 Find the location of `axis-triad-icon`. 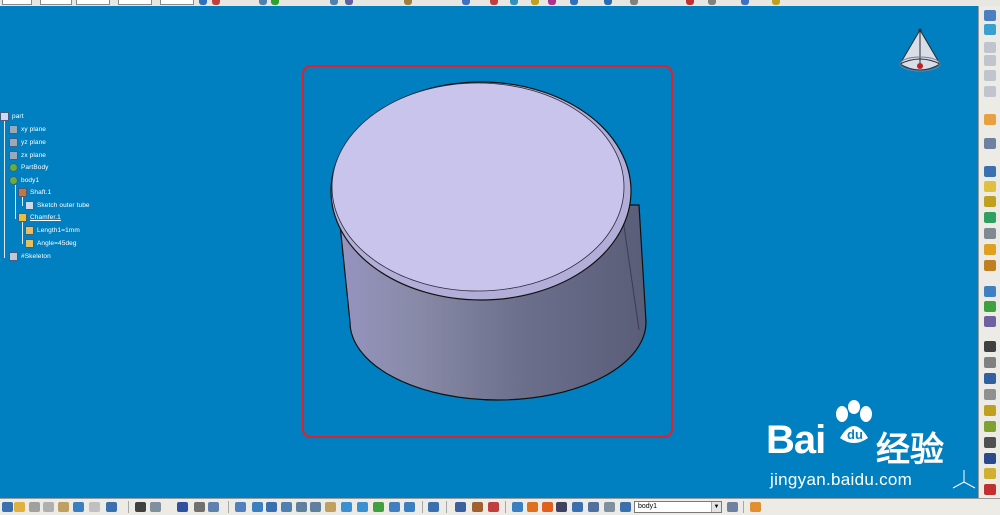

axis-triad-icon is located at coordinates (964, 479).